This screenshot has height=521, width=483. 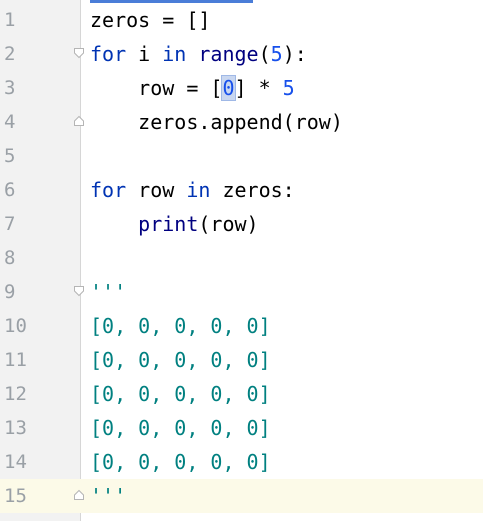 I want to click on line-number: 13, so click(x=40, y=428).